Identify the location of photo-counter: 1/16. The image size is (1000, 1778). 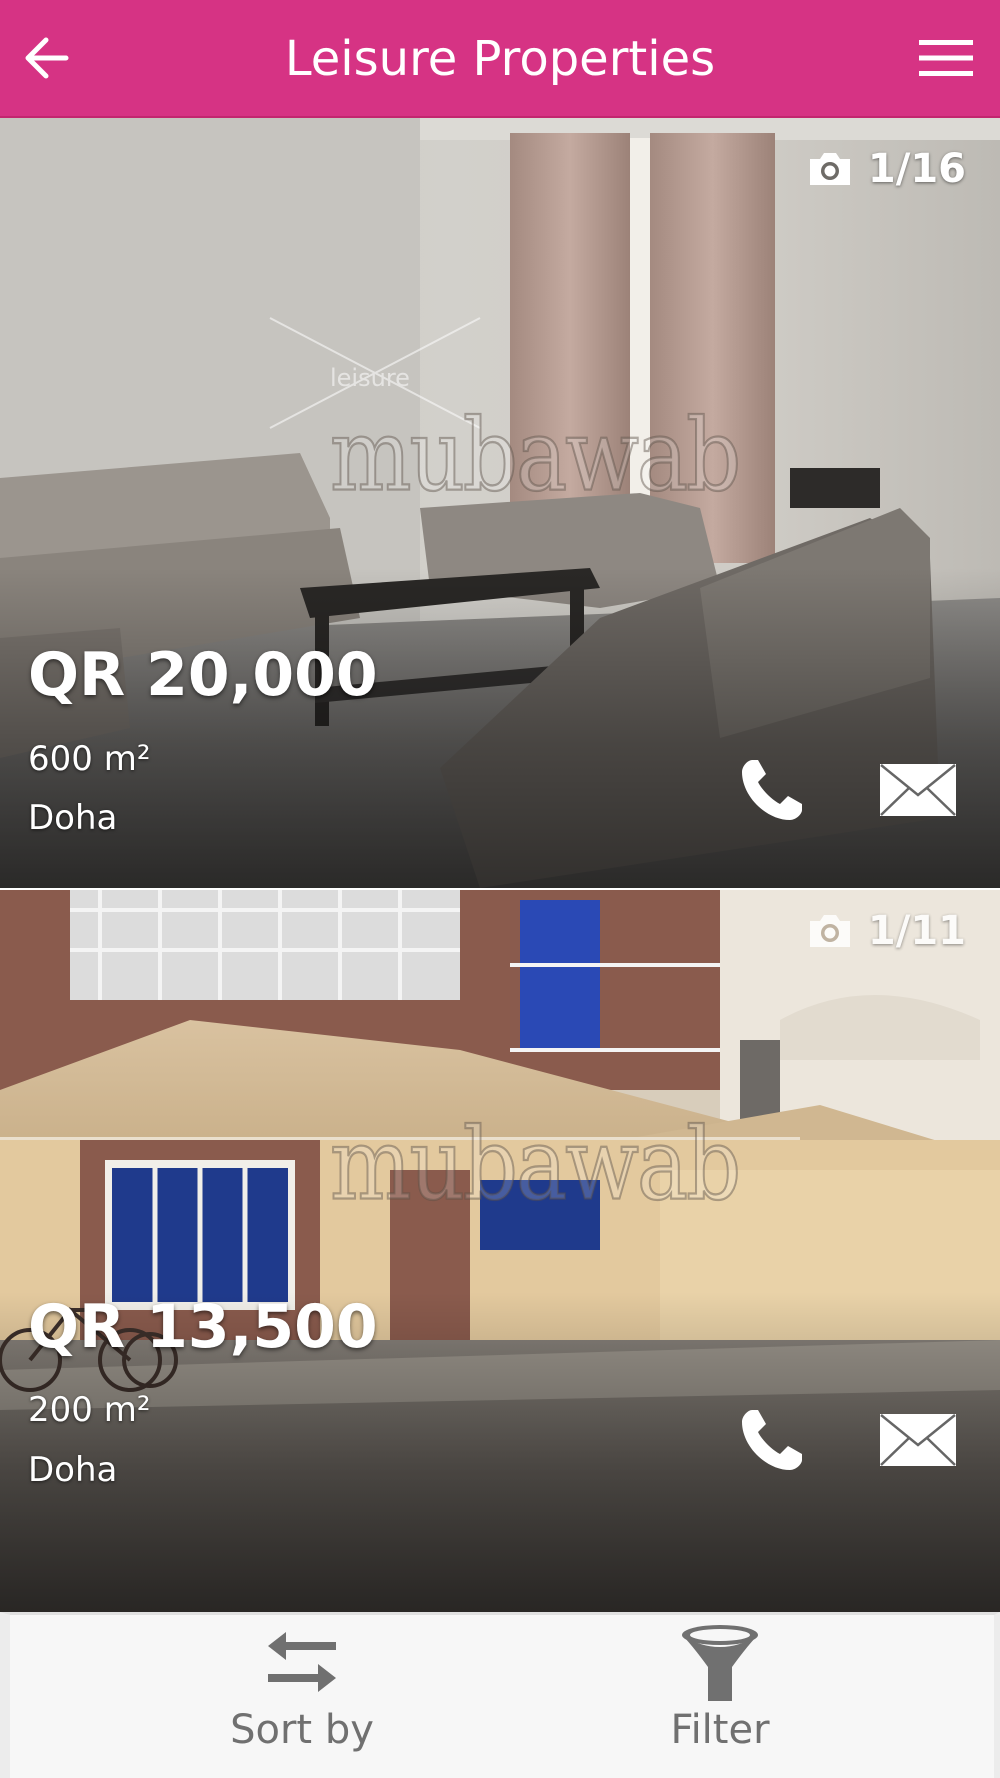
(886, 169).